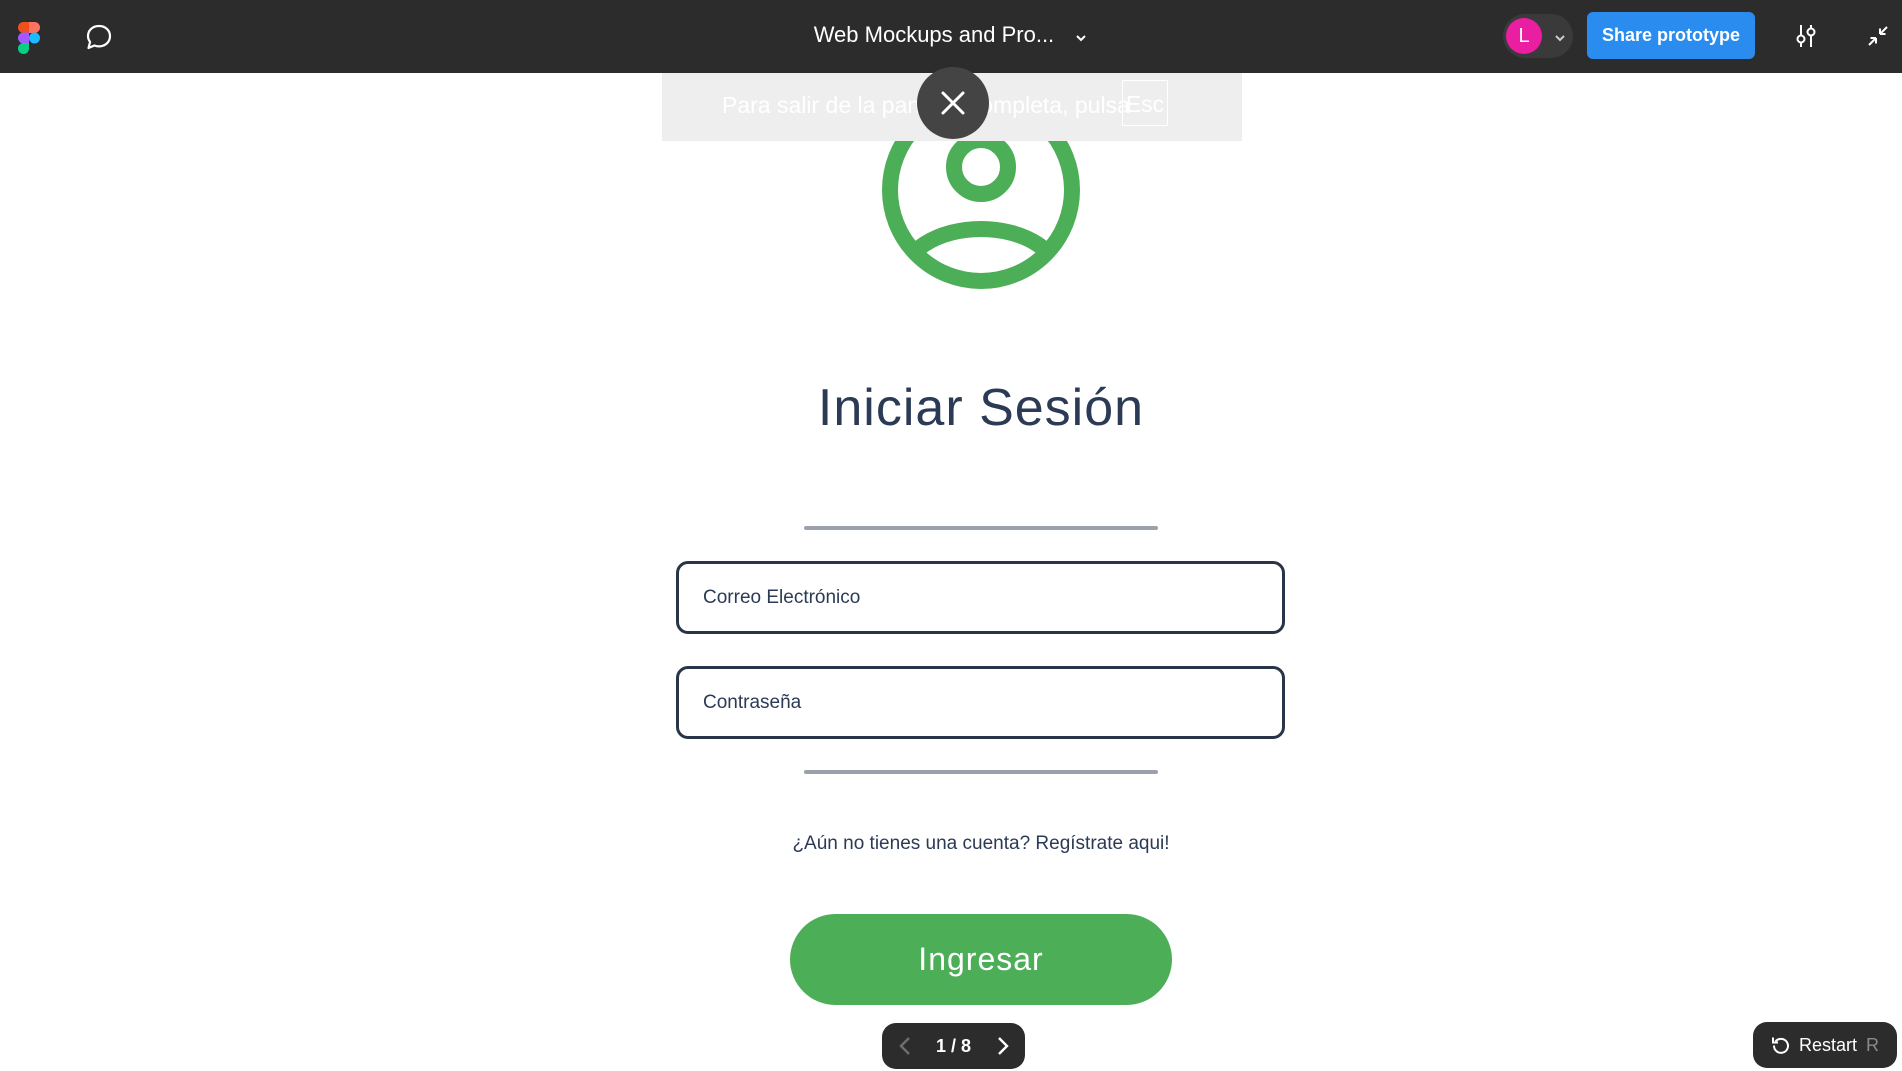 This screenshot has height=1071, width=1902. Describe the element at coordinates (29, 38) in the screenshot. I see `figma-logo-icon` at that location.